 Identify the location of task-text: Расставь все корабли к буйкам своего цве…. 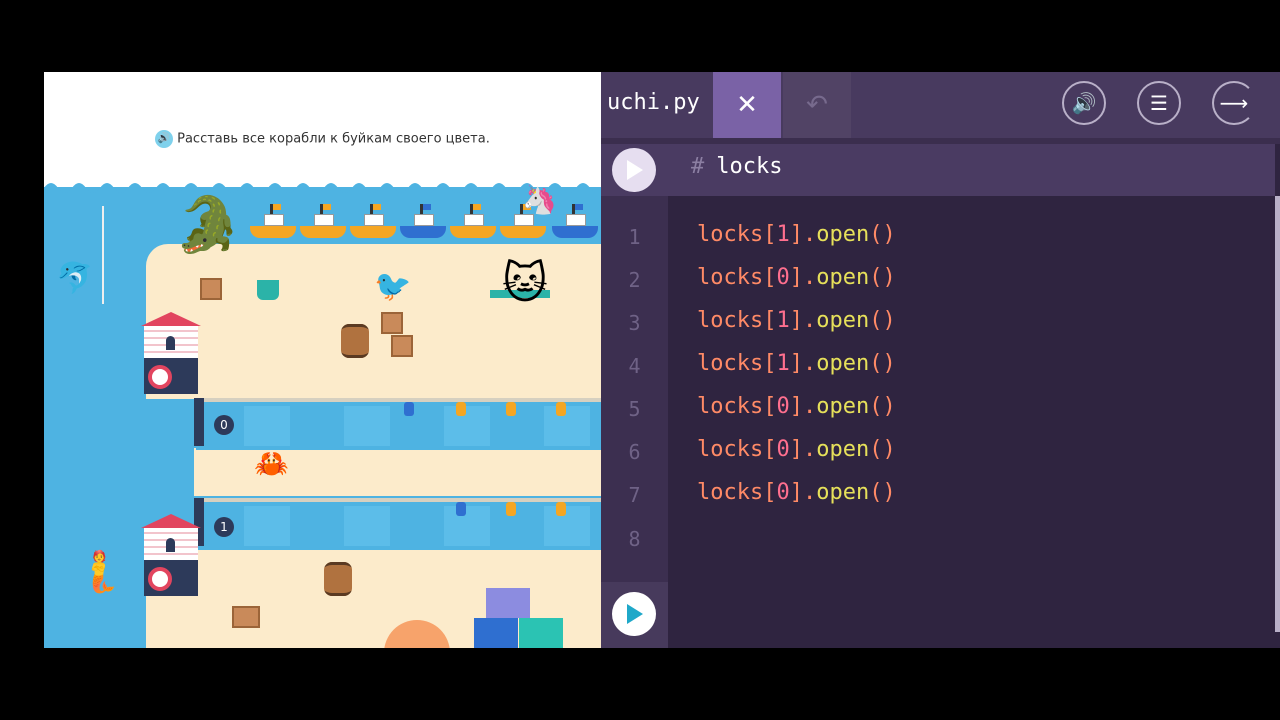
(333, 139).